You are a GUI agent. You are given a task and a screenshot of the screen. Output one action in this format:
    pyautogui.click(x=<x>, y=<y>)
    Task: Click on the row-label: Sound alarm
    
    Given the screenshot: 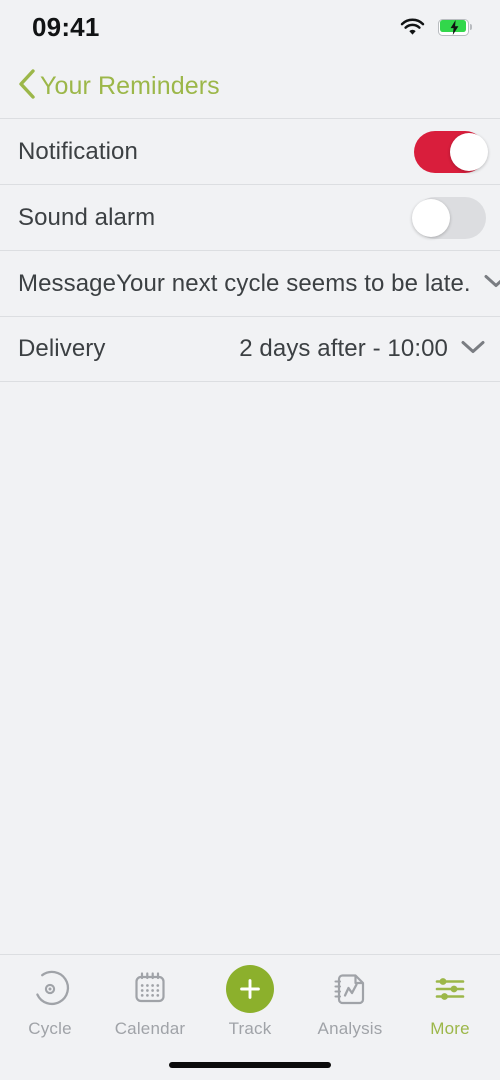 What is the action you would take?
    pyautogui.click(x=87, y=217)
    